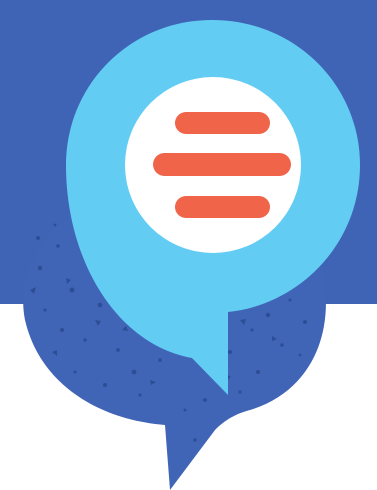 This screenshot has width=377, height=490. I want to click on menu-bar-middle, so click(222, 164).